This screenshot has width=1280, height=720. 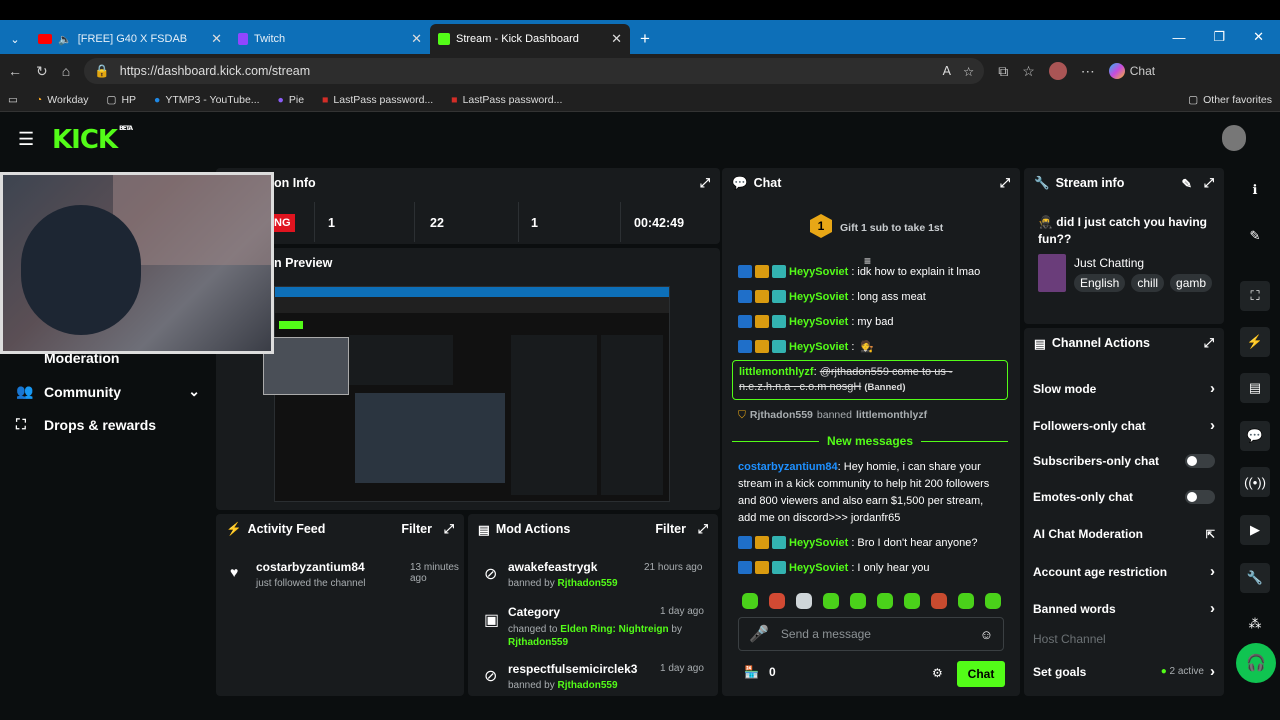 What do you see at coordinates (1255, 530) in the screenshot?
I see `video-icon: ▶` at bounding box center [1255, 530].